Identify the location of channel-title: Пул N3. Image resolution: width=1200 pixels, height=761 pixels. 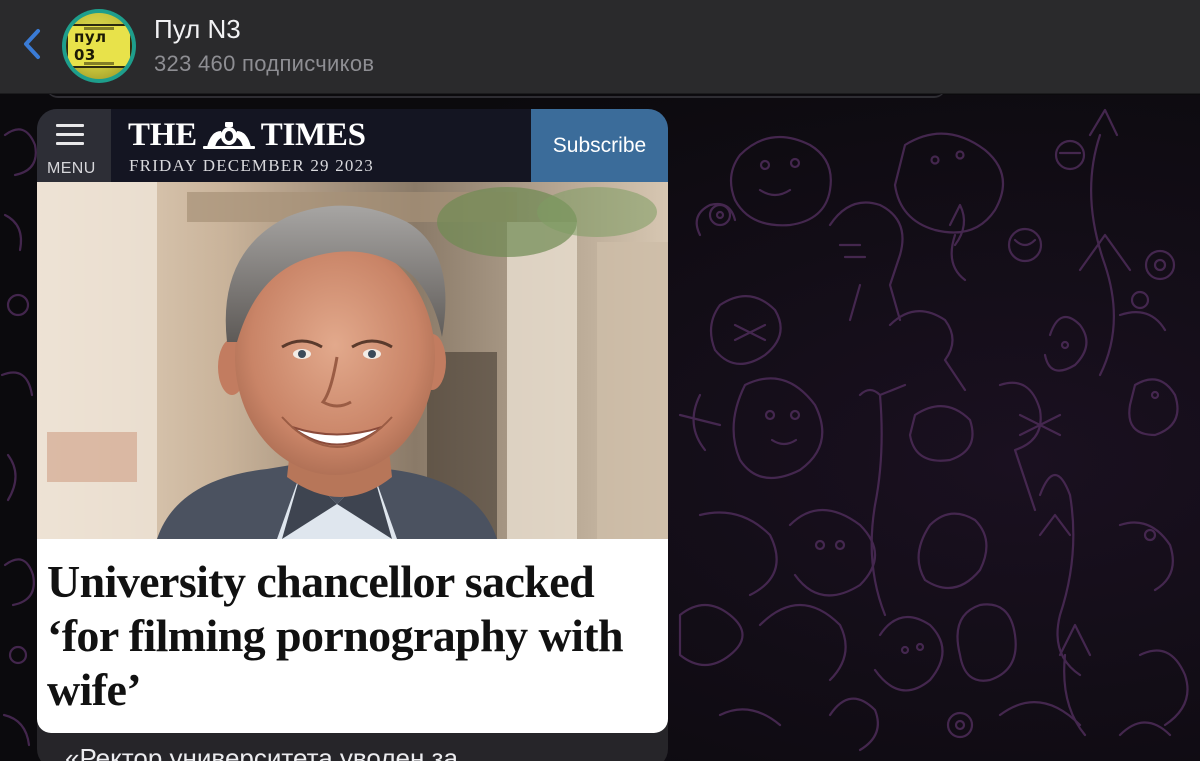
(197, 29).